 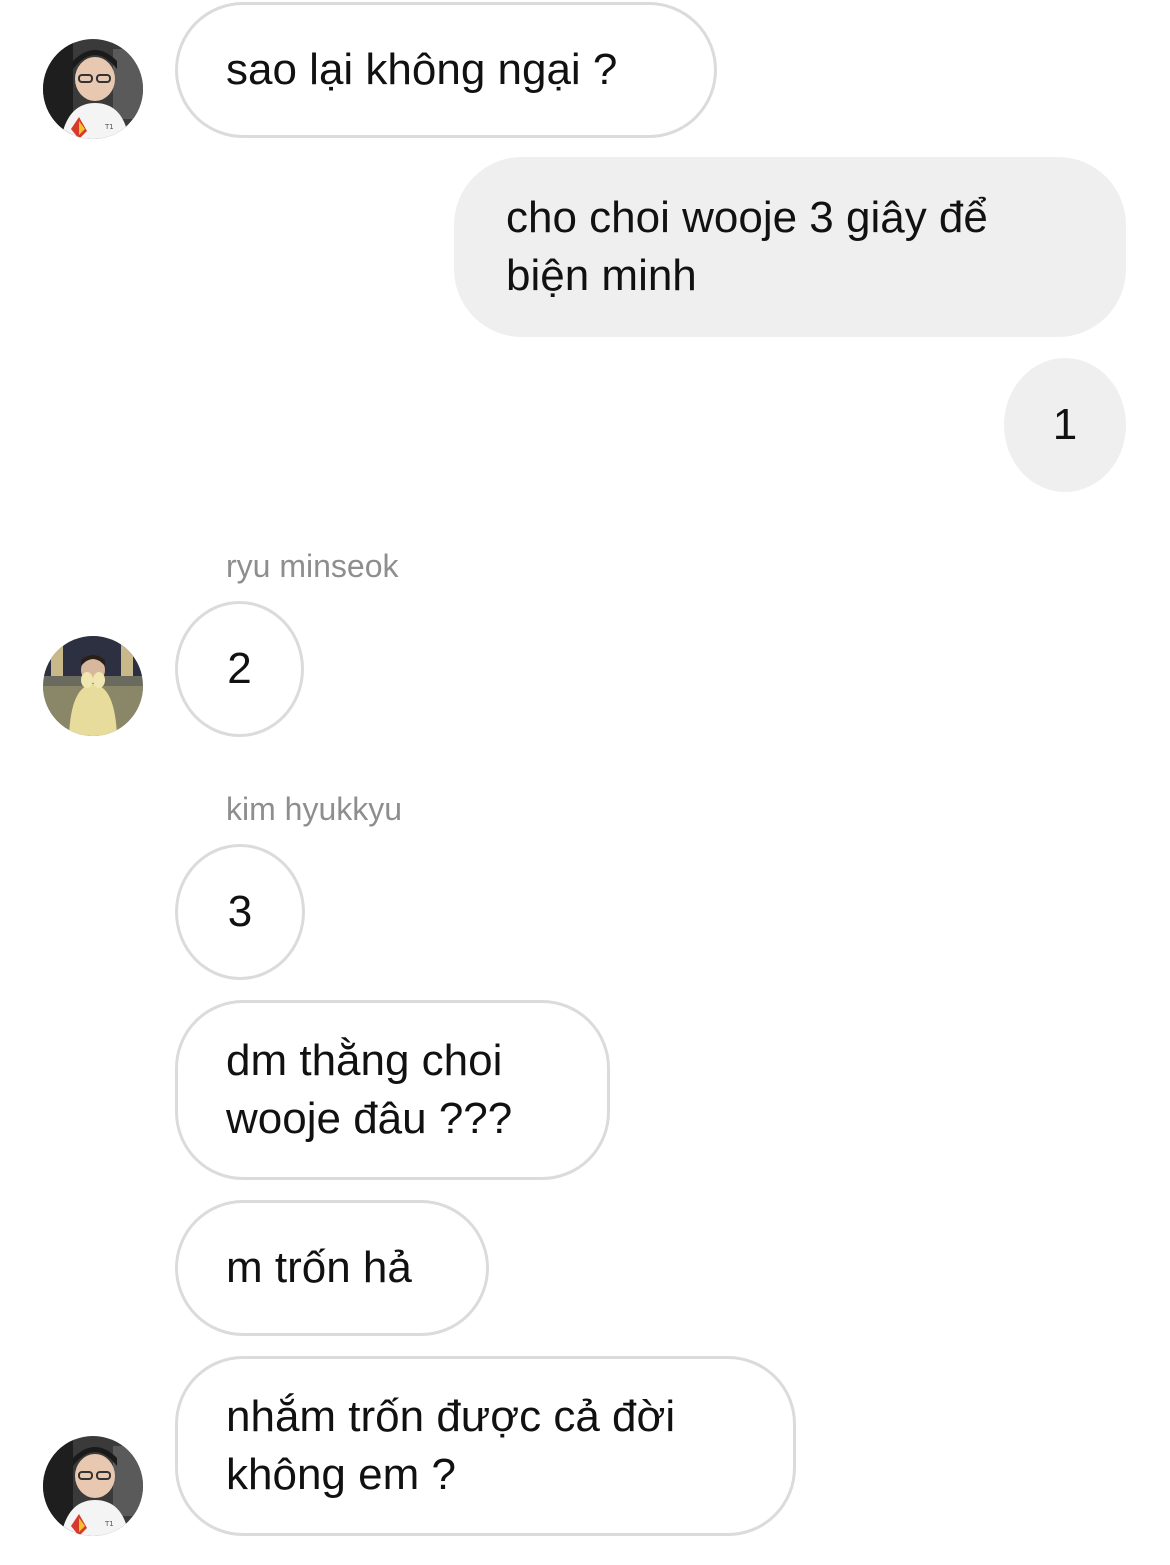 I want to click on message-text: m trốn hả, so click(x=319, y=1267).